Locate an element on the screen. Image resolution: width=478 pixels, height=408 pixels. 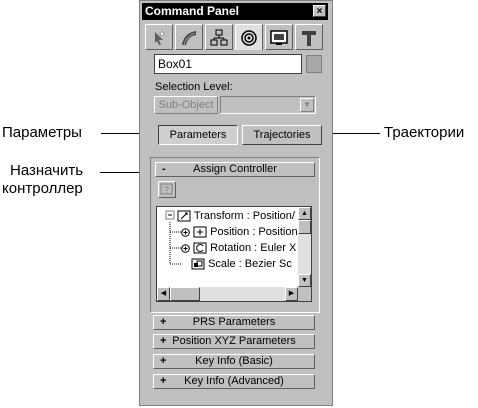
hierarchy-icon is located at coordinates (219, 37).